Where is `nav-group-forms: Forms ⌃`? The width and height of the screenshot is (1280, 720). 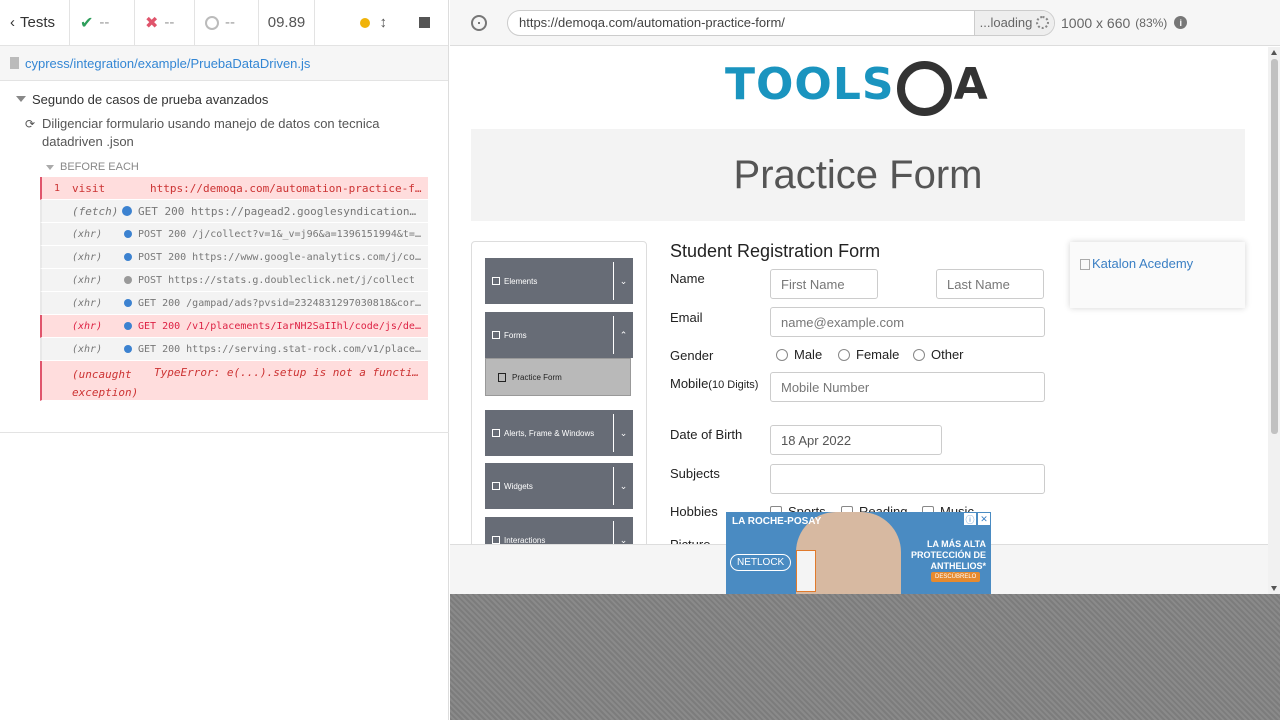
nav-group-forms: Forms ⌃ is located at coordinates (559, 335).